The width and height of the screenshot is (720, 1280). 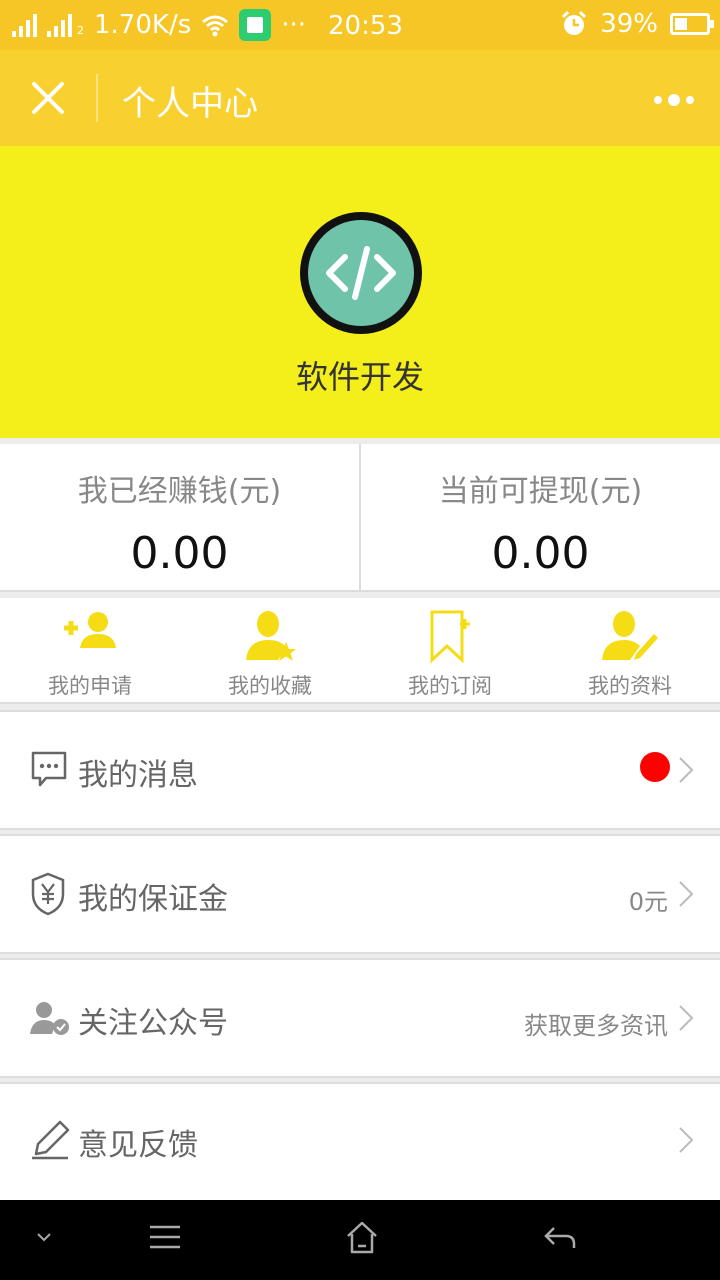 I want to click on user-star-icon, so click(x=271, y=636).